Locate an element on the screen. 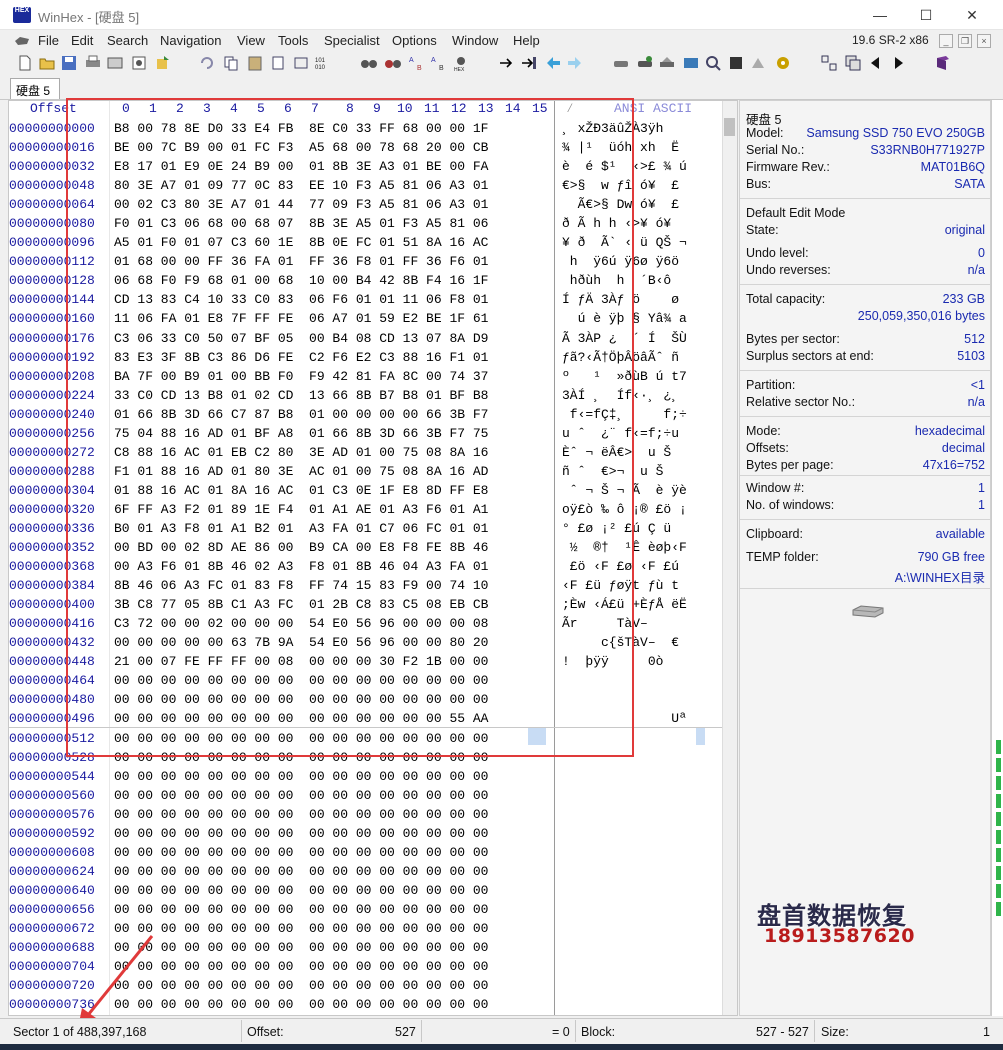 The height and width of the screenshot is (1050, 1003). mdi-restore-button: ❐ is located at coordinates (965, 41).